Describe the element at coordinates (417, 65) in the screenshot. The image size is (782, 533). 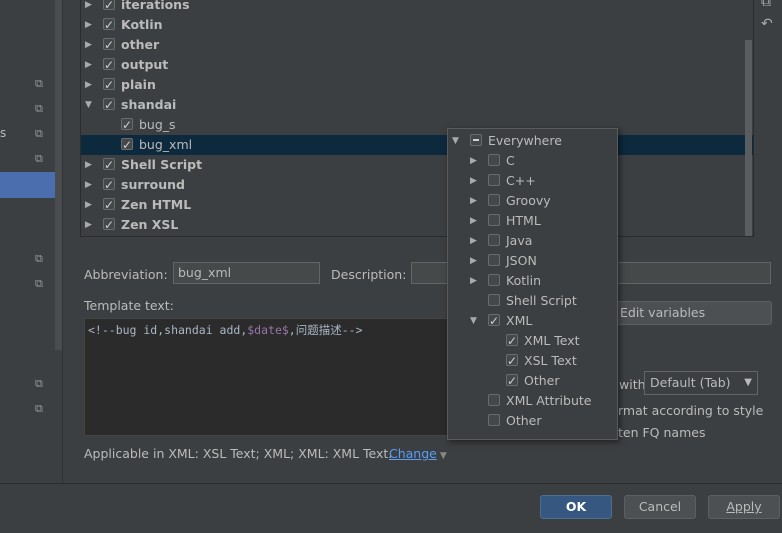
I see `tree-group-item: ▶ output` at that location.